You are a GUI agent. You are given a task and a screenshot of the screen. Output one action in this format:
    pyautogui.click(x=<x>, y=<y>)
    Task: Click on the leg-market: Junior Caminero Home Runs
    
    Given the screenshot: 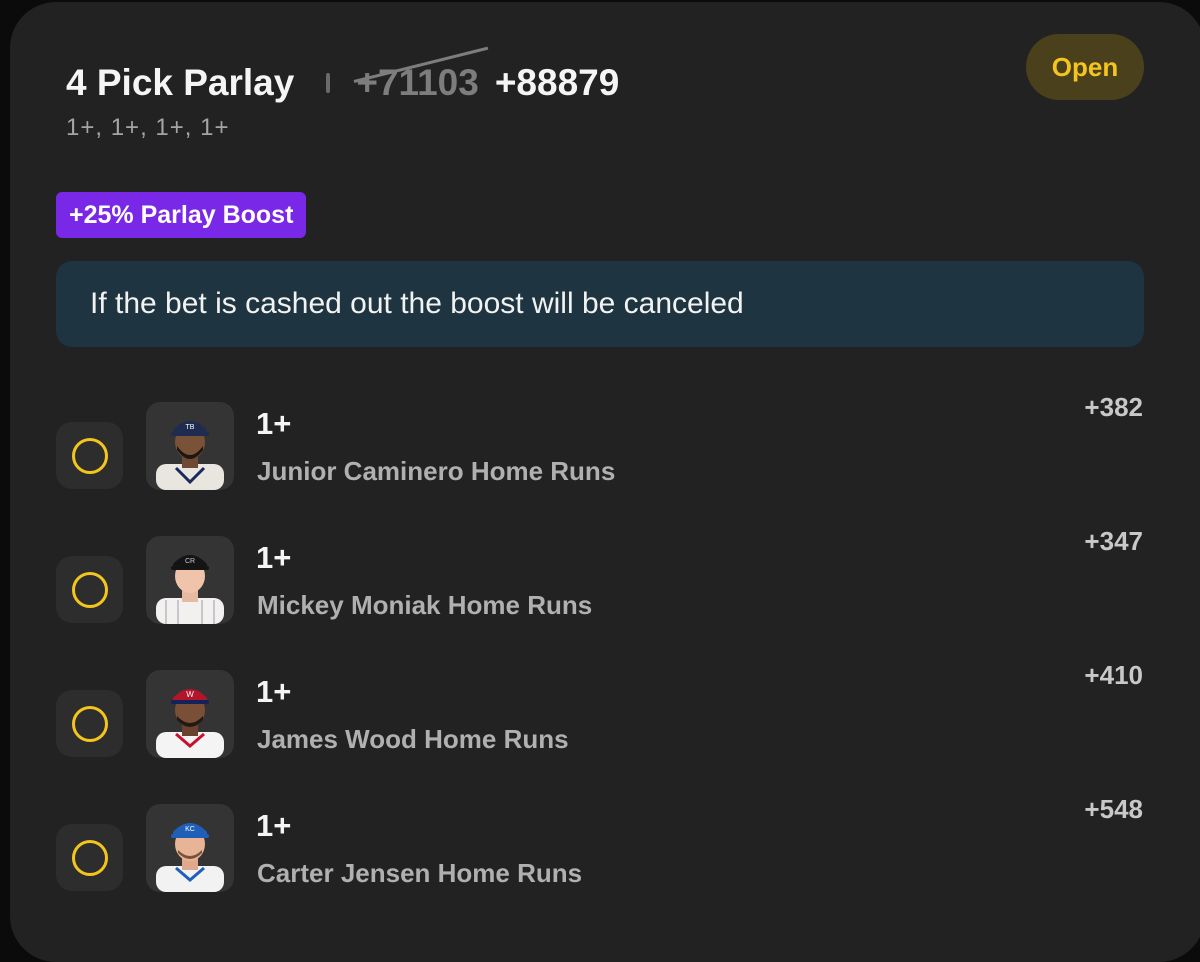 What is the action you would take?
    pyautogui.click(x=436, y=471)
    